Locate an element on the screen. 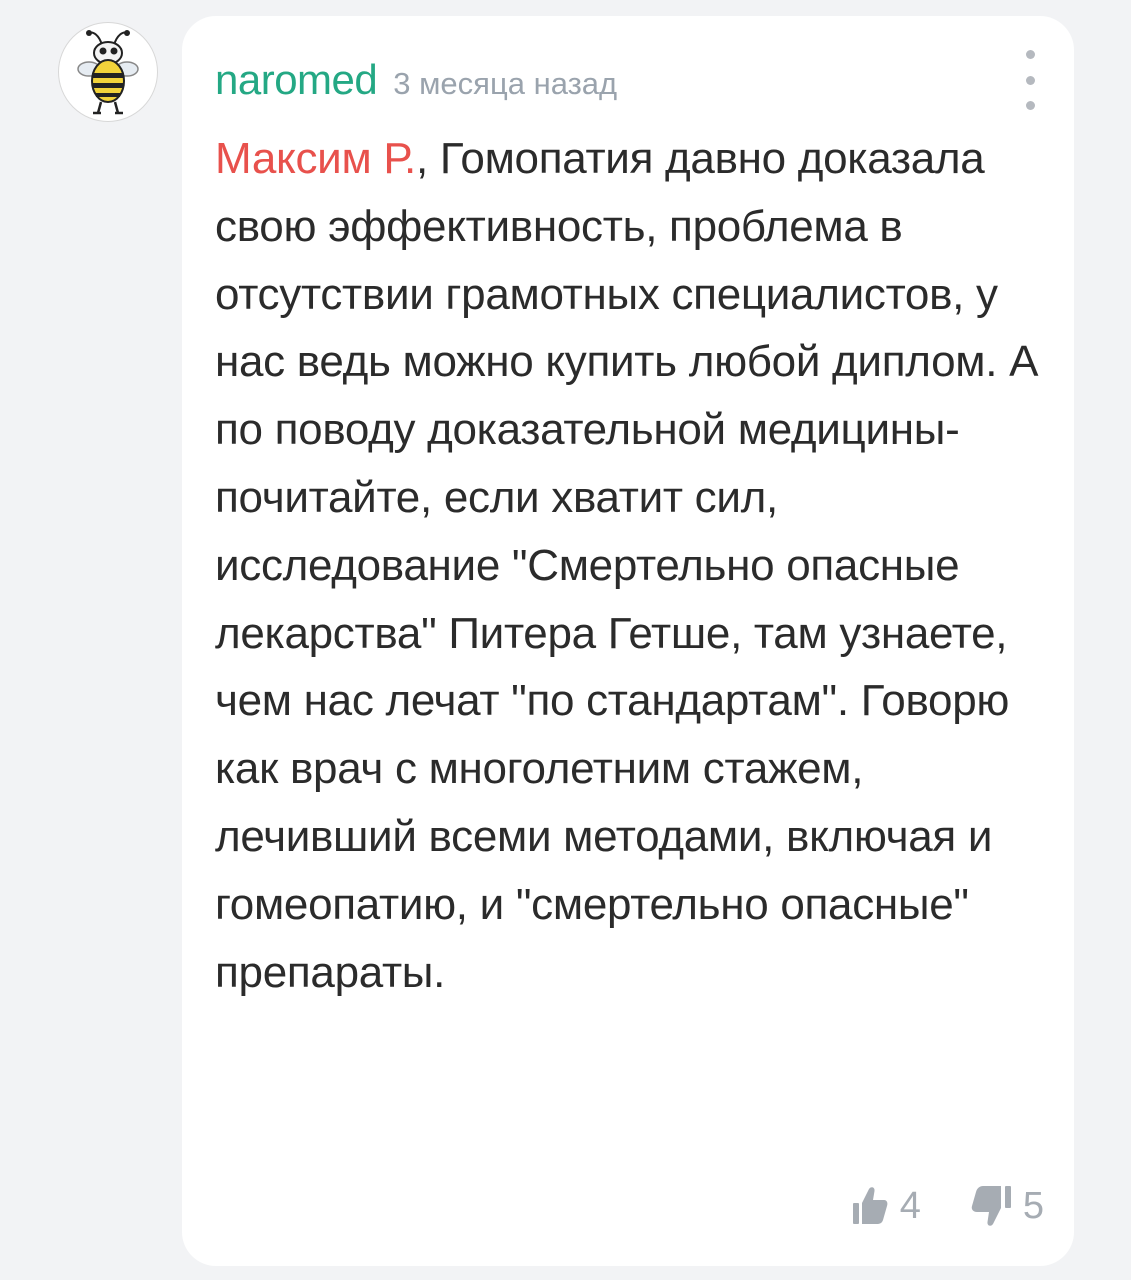 This screenshot has width=1131, height=1280. bee-cartoon-icon is located at coordinates (108, 72).